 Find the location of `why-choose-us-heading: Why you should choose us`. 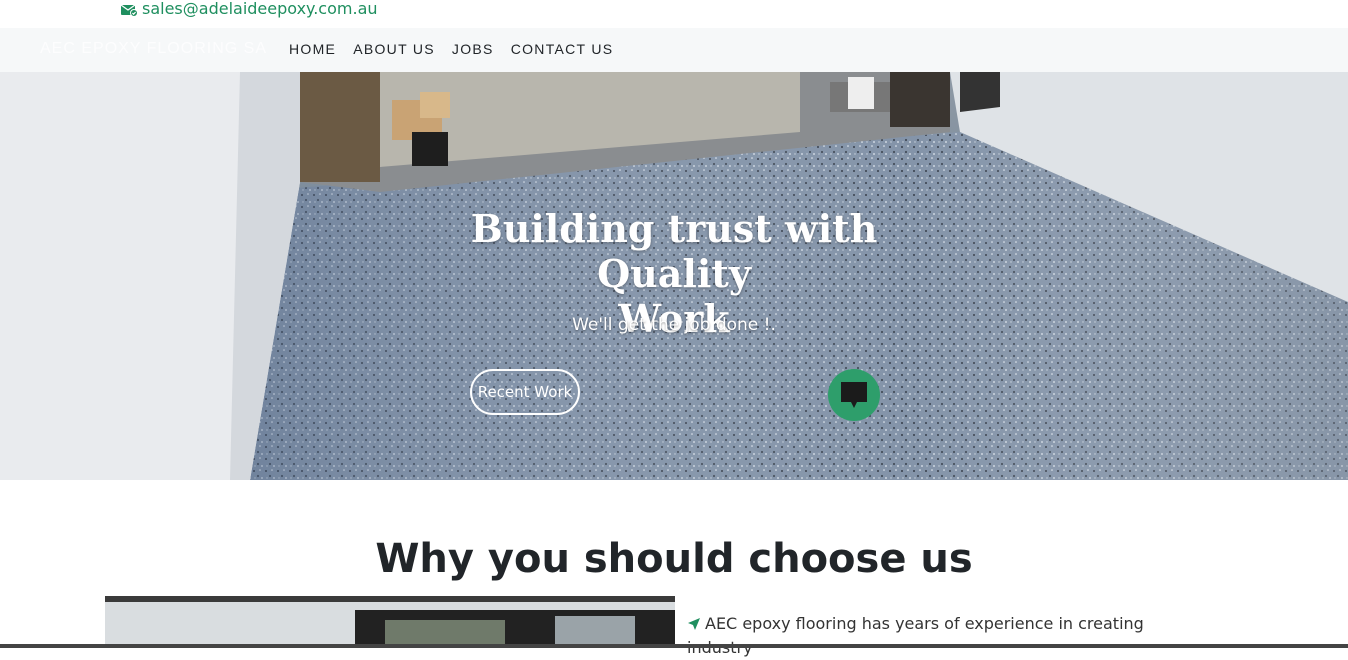

why-choose-us-heading: Why you should choose us is located at coordinates (674, 559).